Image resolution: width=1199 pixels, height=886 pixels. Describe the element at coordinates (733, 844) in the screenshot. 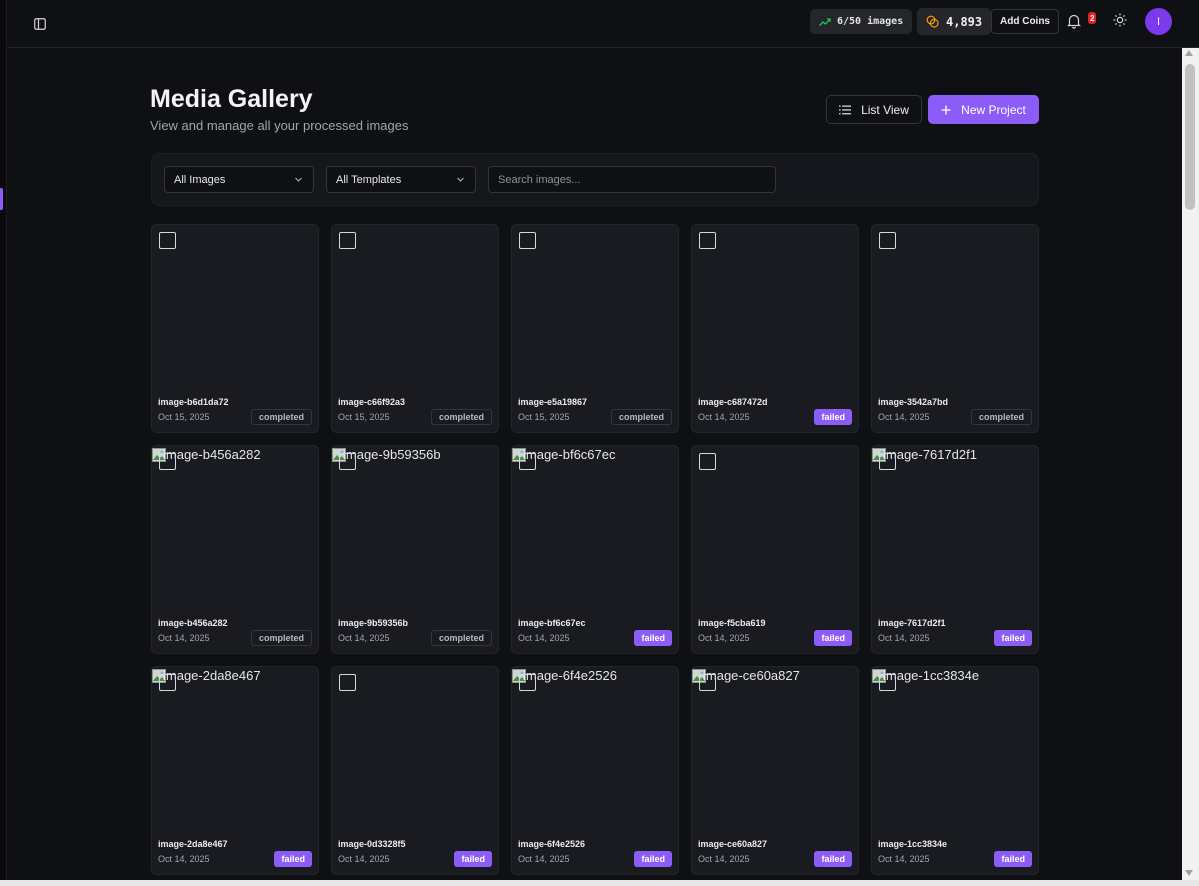

I see `image-name: image-ce60a827` at that location.